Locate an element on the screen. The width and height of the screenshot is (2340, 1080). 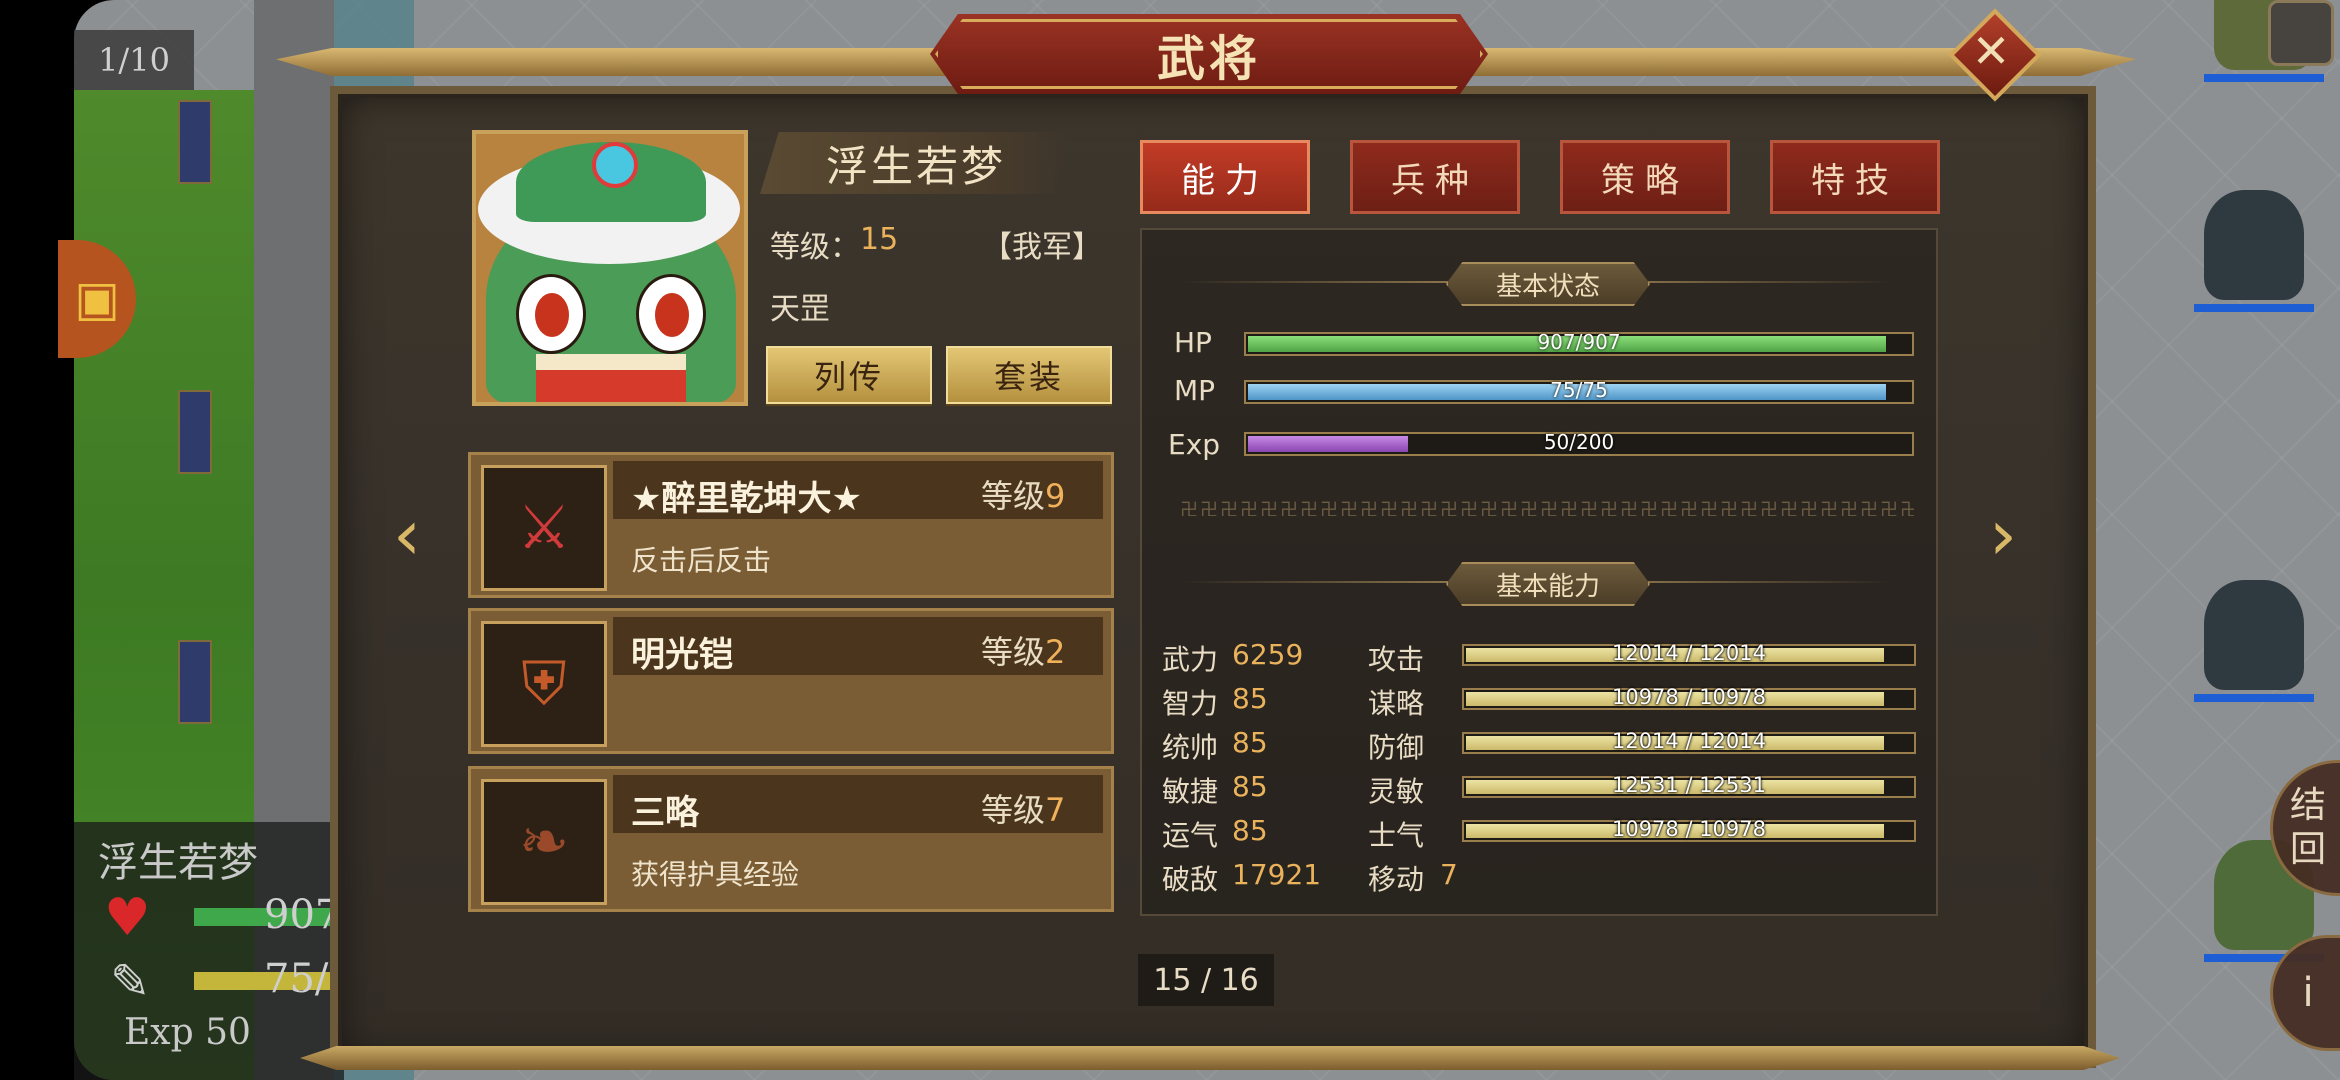
close-button: ✕ is located at coordinates (1995, 55).